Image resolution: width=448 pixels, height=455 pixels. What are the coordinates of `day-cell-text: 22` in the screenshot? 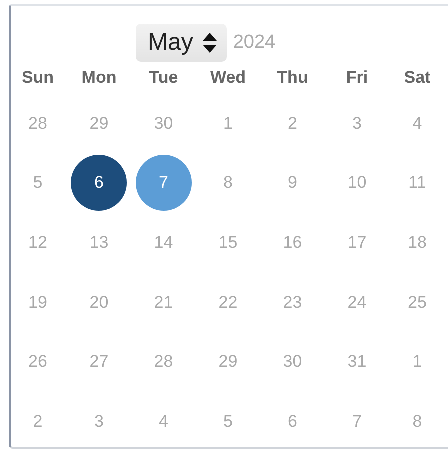 It's located at (228, 303).